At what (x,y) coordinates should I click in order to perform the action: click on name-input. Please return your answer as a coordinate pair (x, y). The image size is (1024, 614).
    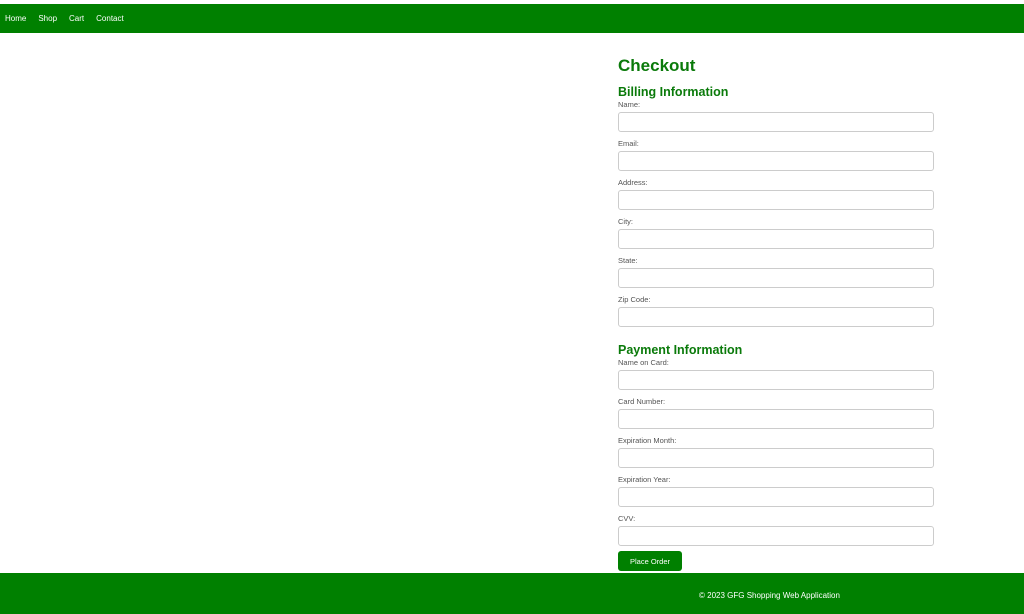
    Looking at the image, I should click on (776, 122).